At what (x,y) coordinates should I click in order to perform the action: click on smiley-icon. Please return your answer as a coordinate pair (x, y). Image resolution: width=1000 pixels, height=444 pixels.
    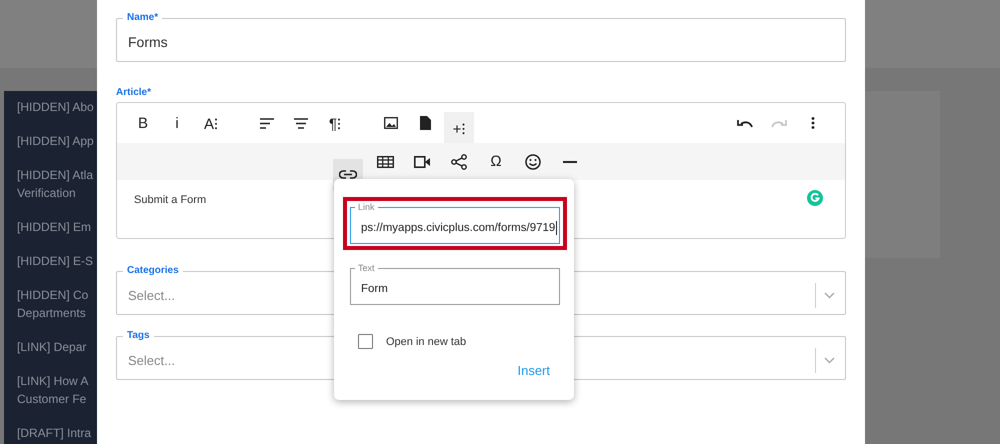
    Looking at the image, I should click on (533, 162).